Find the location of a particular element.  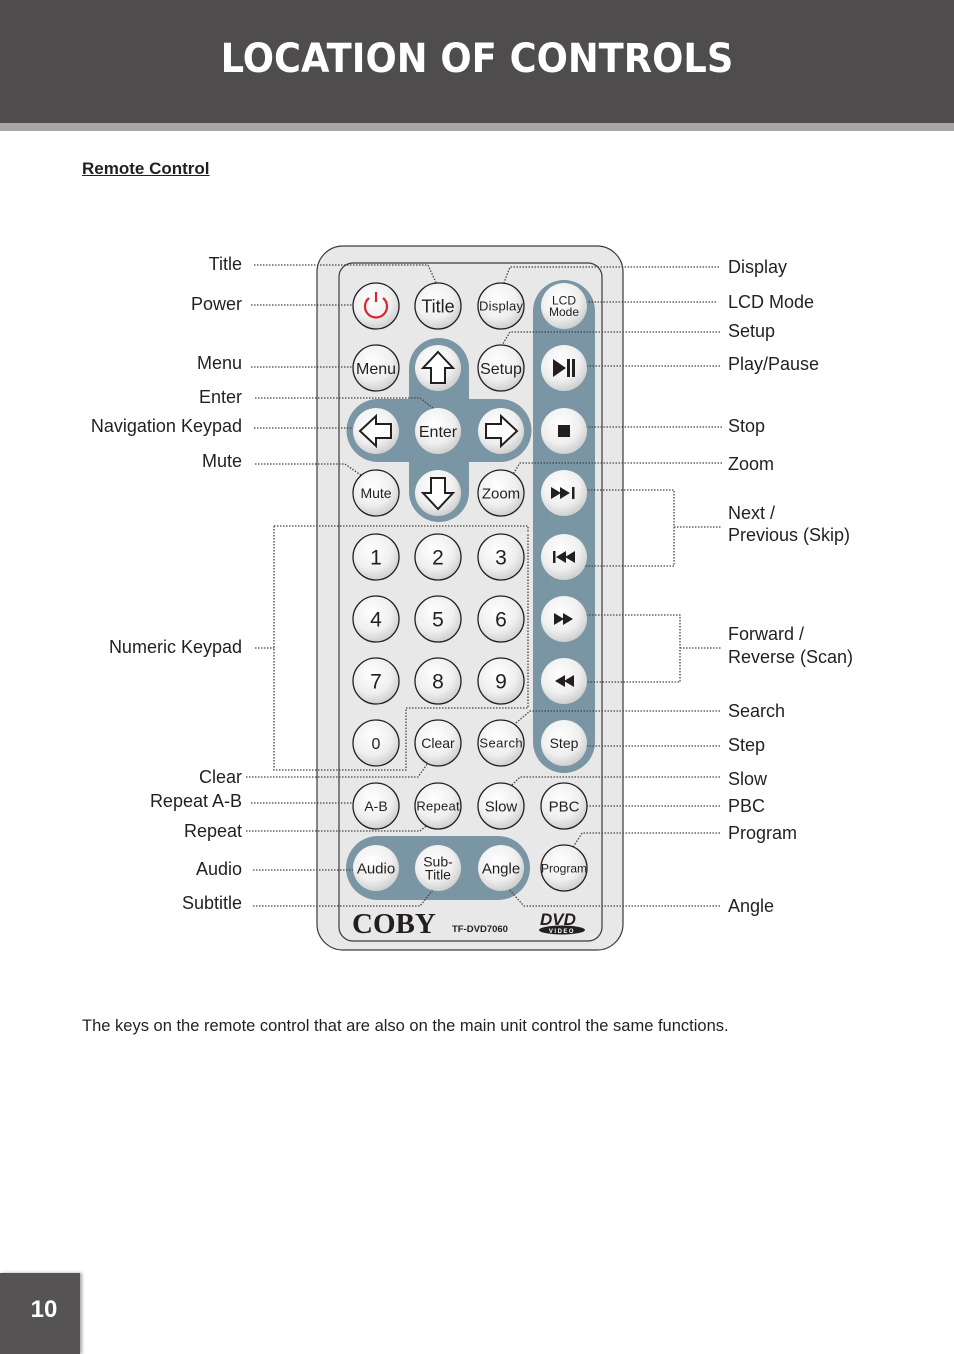

angle-button: Angle is located at coordinates (501, 868).